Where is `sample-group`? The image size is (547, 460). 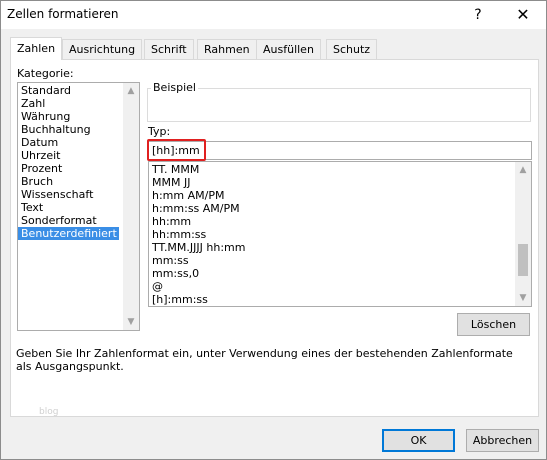
sample-group is located at coordinates (339, 105).